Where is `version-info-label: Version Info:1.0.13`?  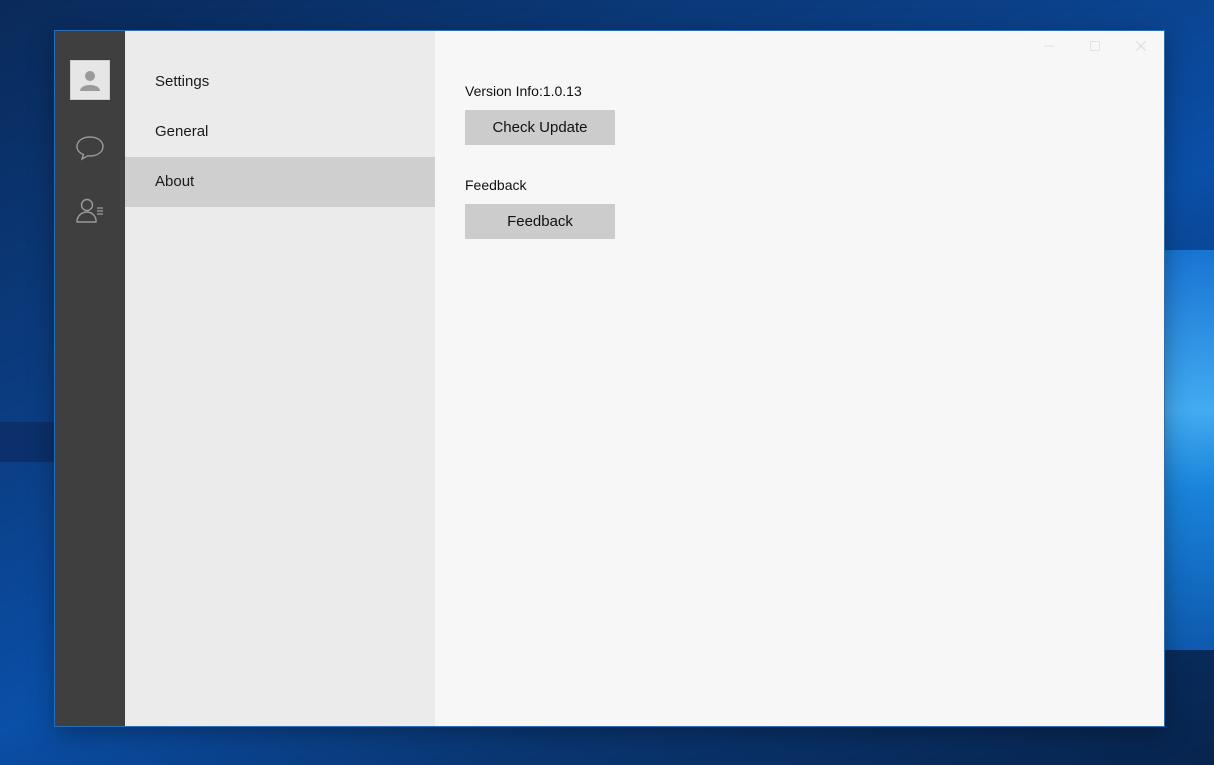 version-info-label: Version Info:1.0.13 is located at coordinates (523, 91).